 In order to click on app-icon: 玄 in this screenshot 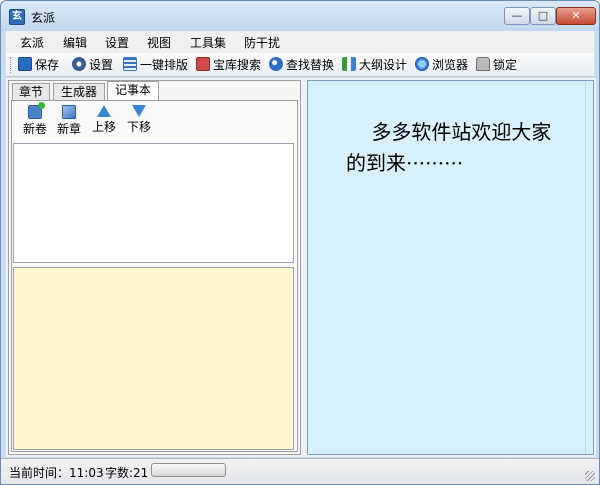, I will do `click(17, 17)`.